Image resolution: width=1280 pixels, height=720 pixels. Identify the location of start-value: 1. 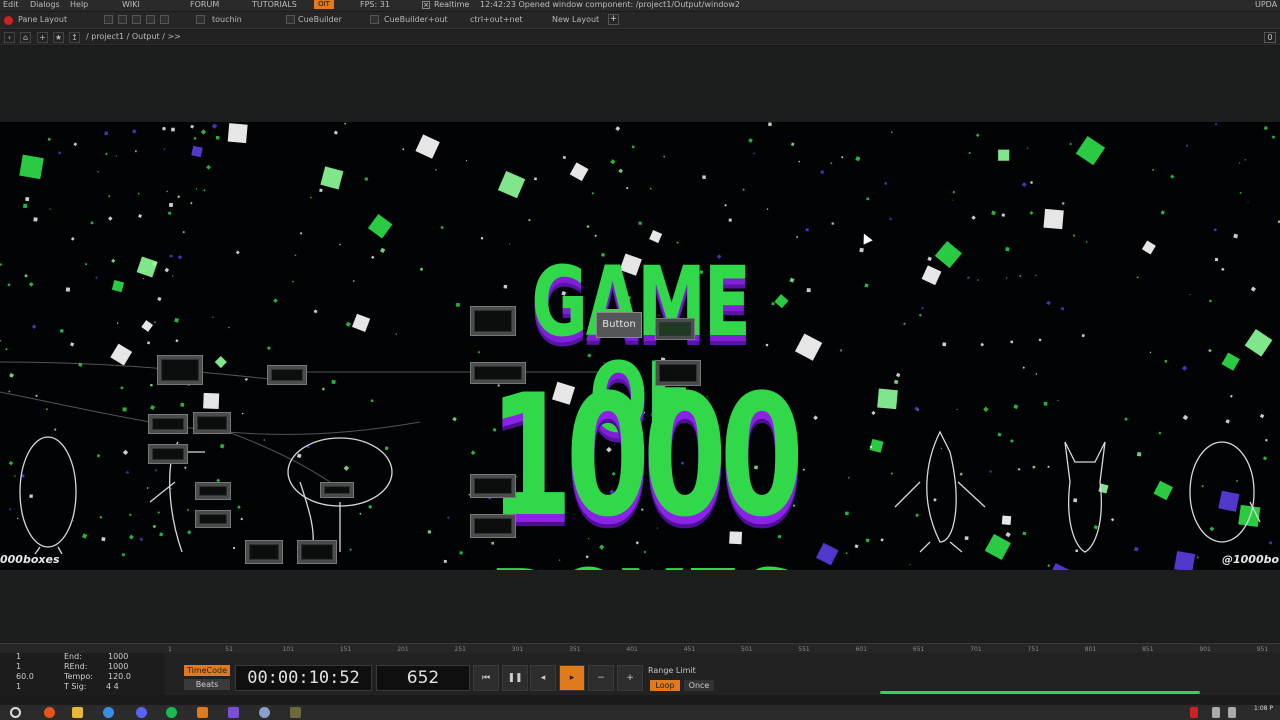
(18, 656).